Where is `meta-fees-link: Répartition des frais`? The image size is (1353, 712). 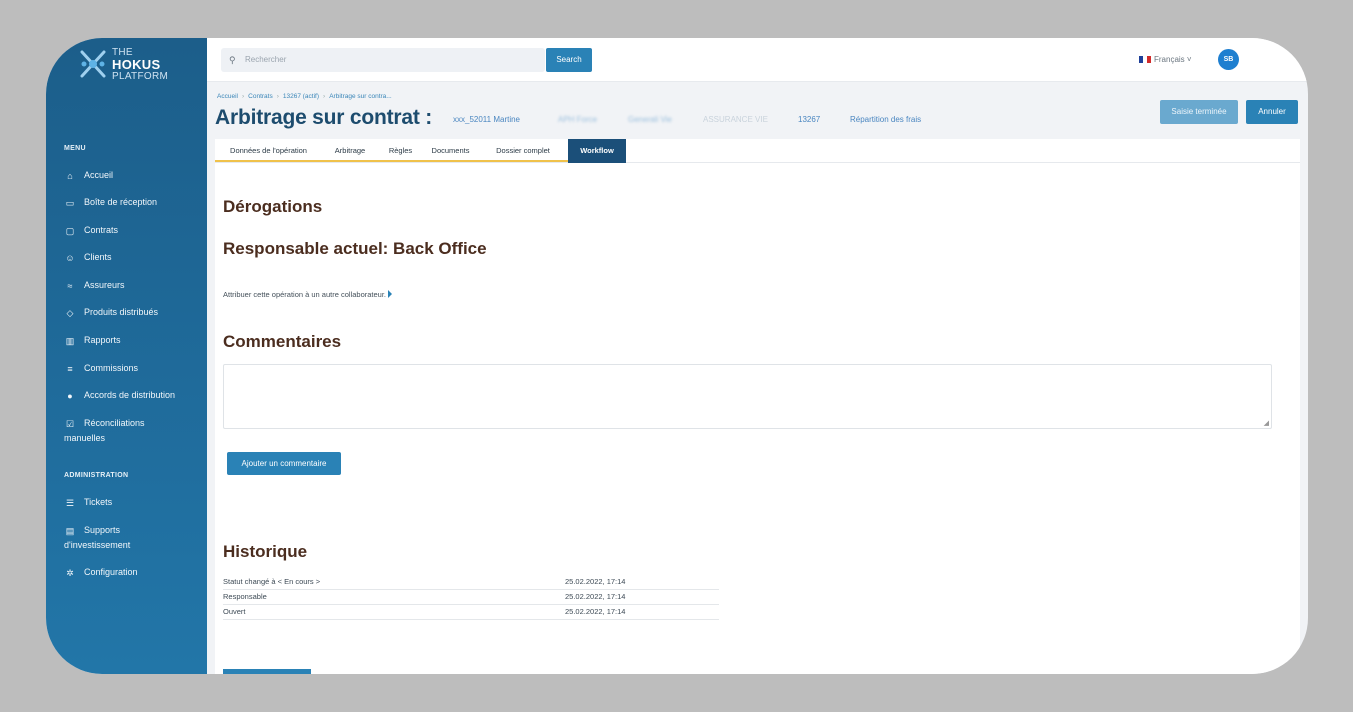
meta-fees-link: Répartition des frais is located at coordinates (885, 119).